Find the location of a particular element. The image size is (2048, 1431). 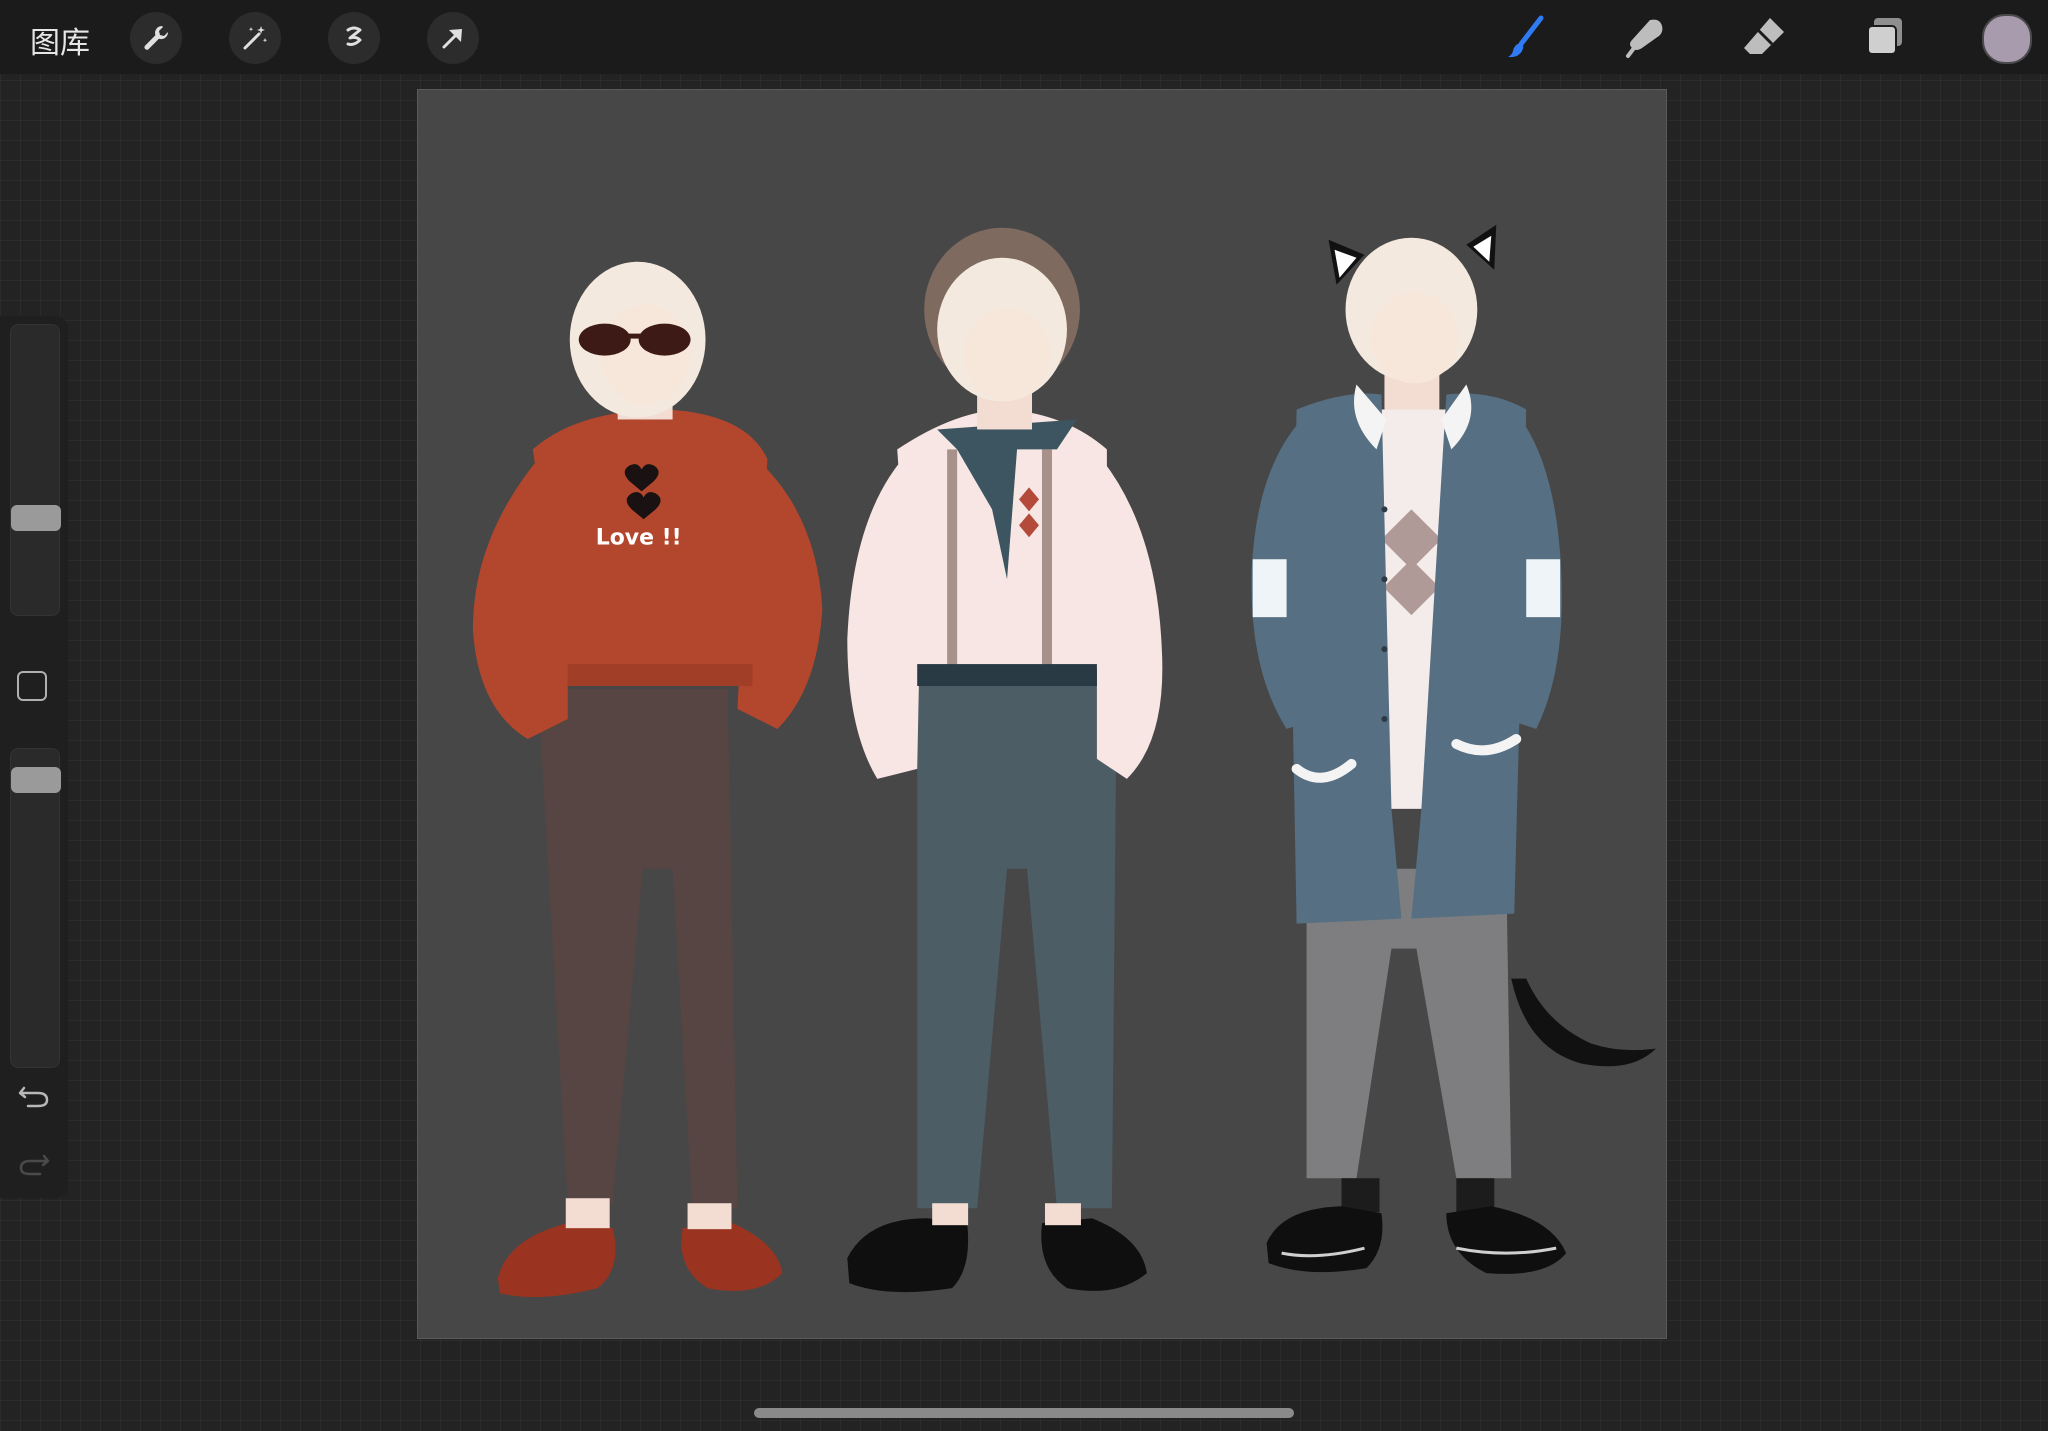

character-pink-shirt is located at coordinates (1005, 760).